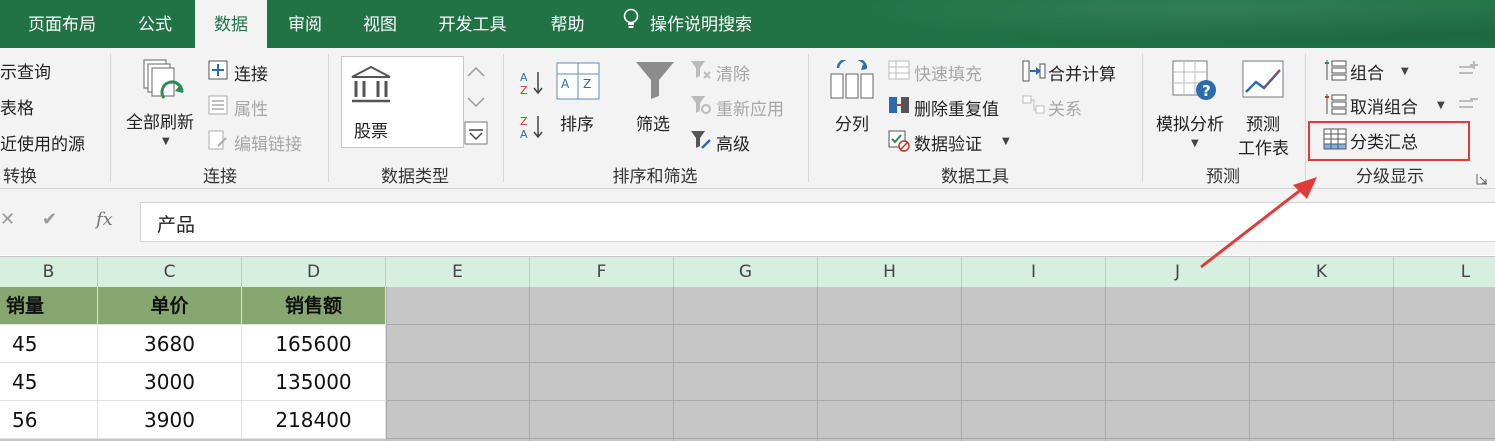 This screenshot has height=441, width=1495. Describe the element at coordinates (1034, 272) in the screenshot. I see `column-header-i: I` at that location.